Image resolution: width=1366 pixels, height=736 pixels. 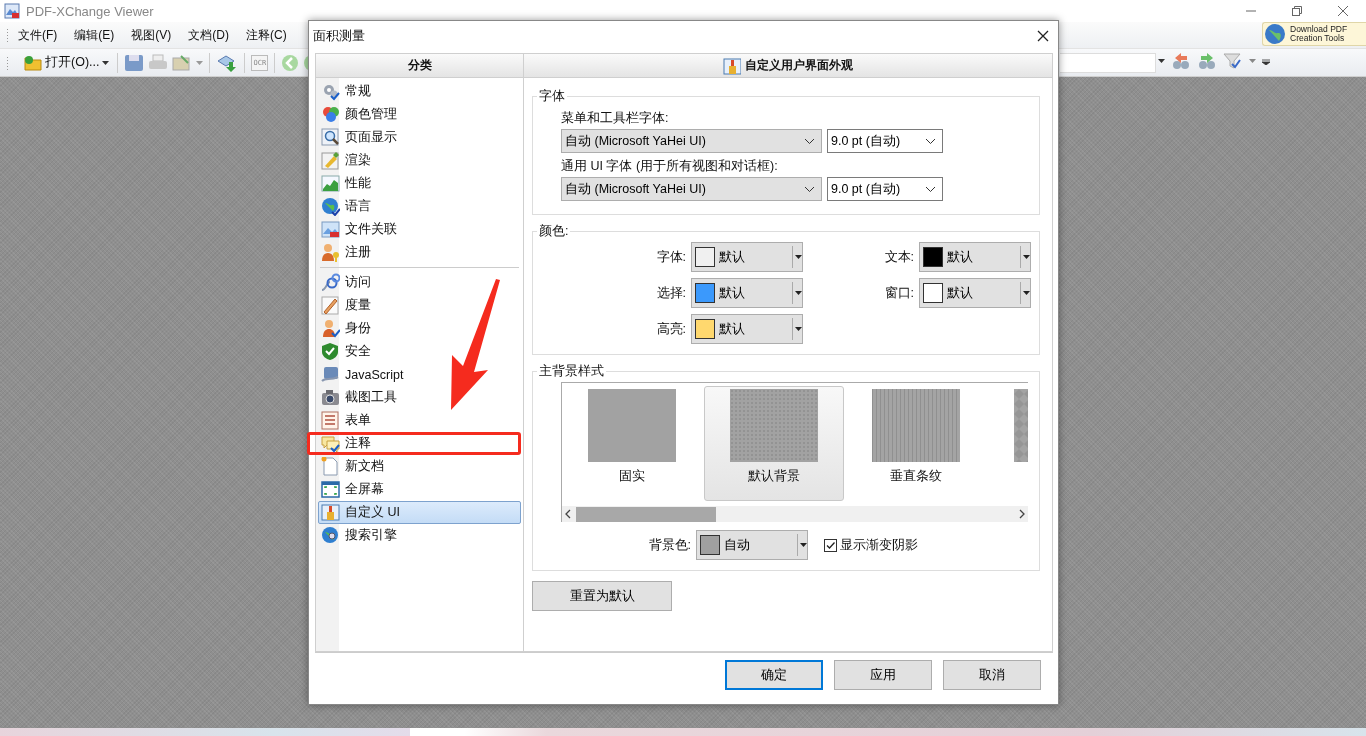 I want to click on category-item: 常规, so click(x=419, y=91).